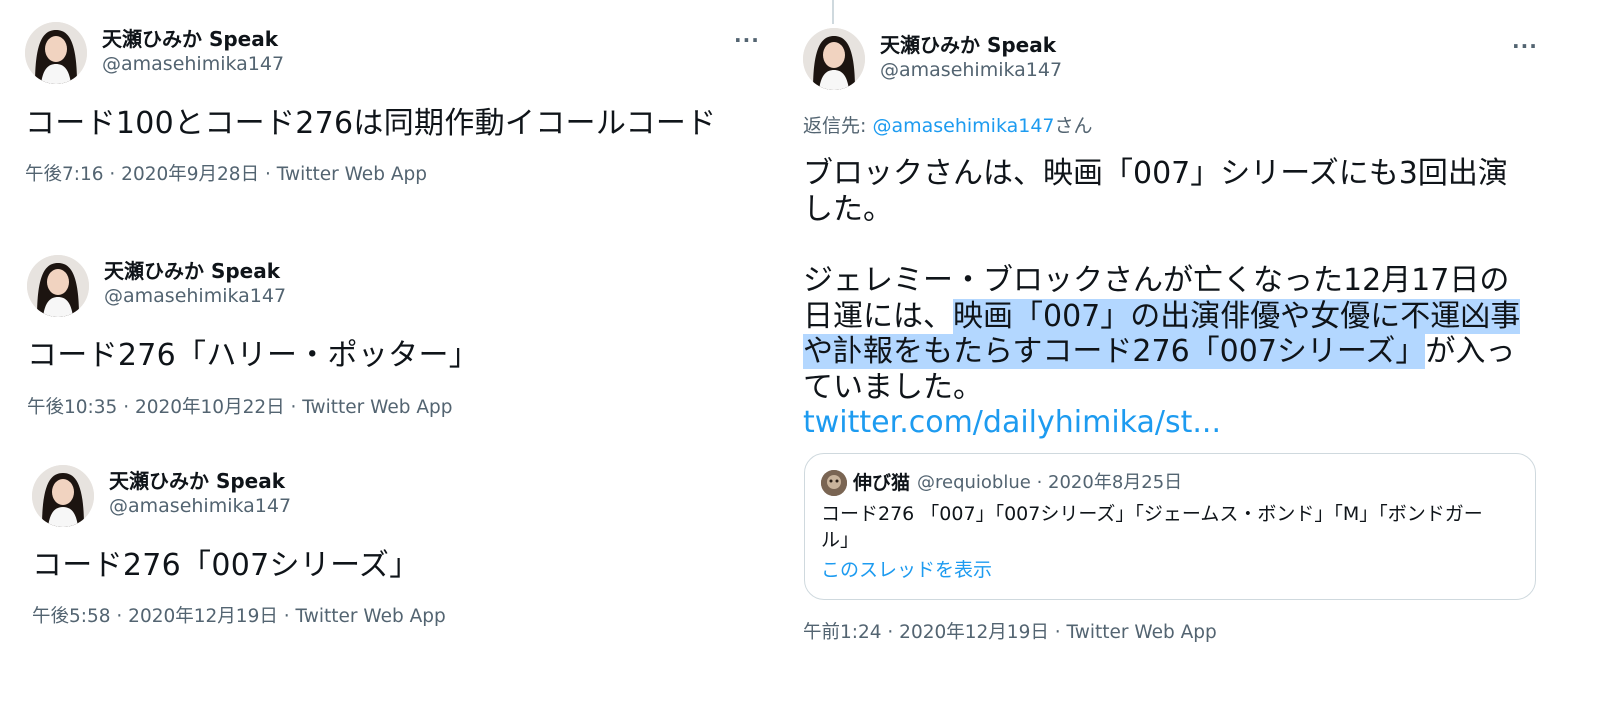 This screenshot has width=1612, height=710. Describe the element at coordinates (1109, 482) in the screenshot. I see `quoted-date: · 2020年8月25日` at that location.